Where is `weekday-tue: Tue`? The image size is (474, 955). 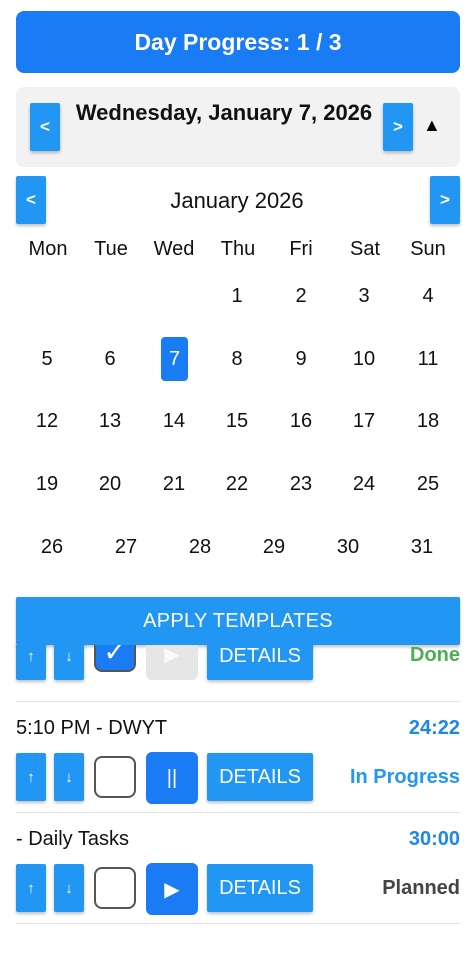
weekday-tue: Tue is located at coordinates (111, 249).